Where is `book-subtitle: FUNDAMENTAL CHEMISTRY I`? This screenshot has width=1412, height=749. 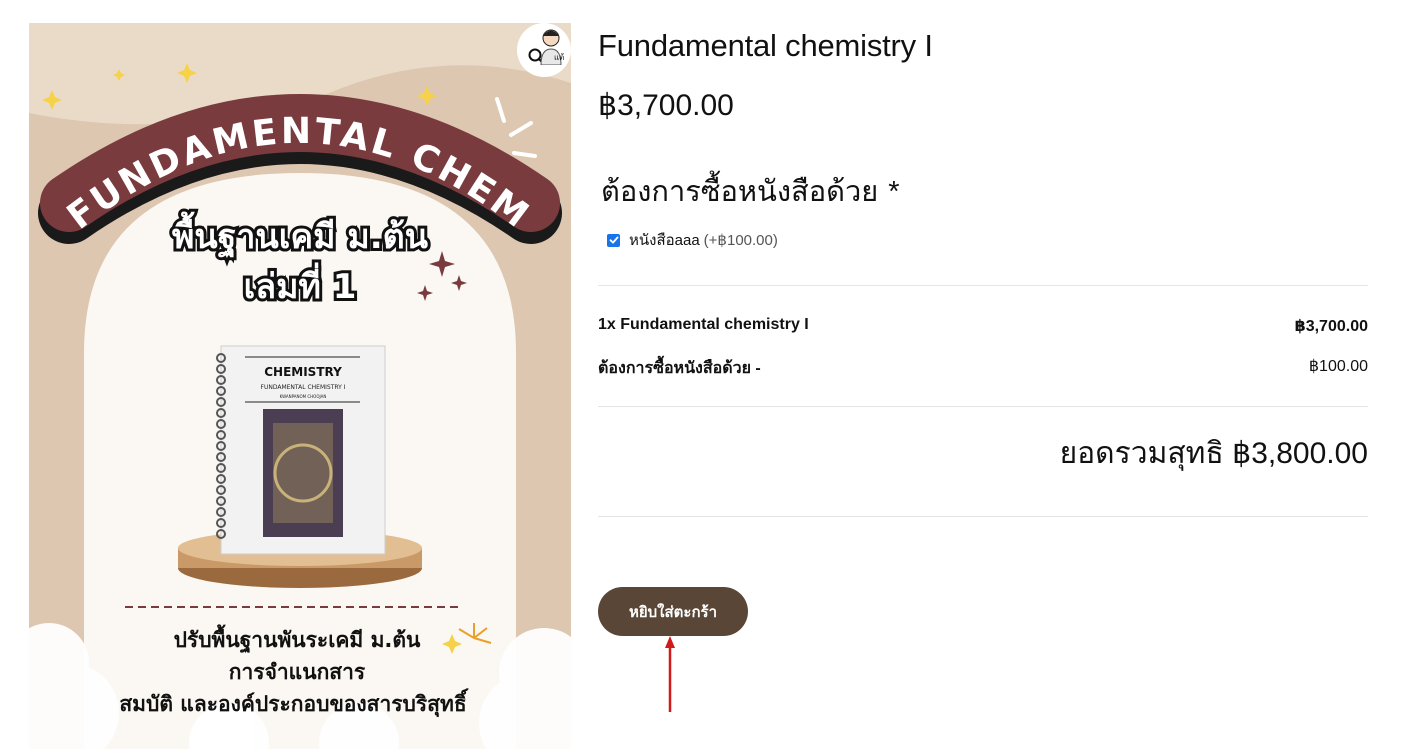
book-subtitle: FUNDAMENTAL CHEMISTRY I is located at coordinates (303, 387).